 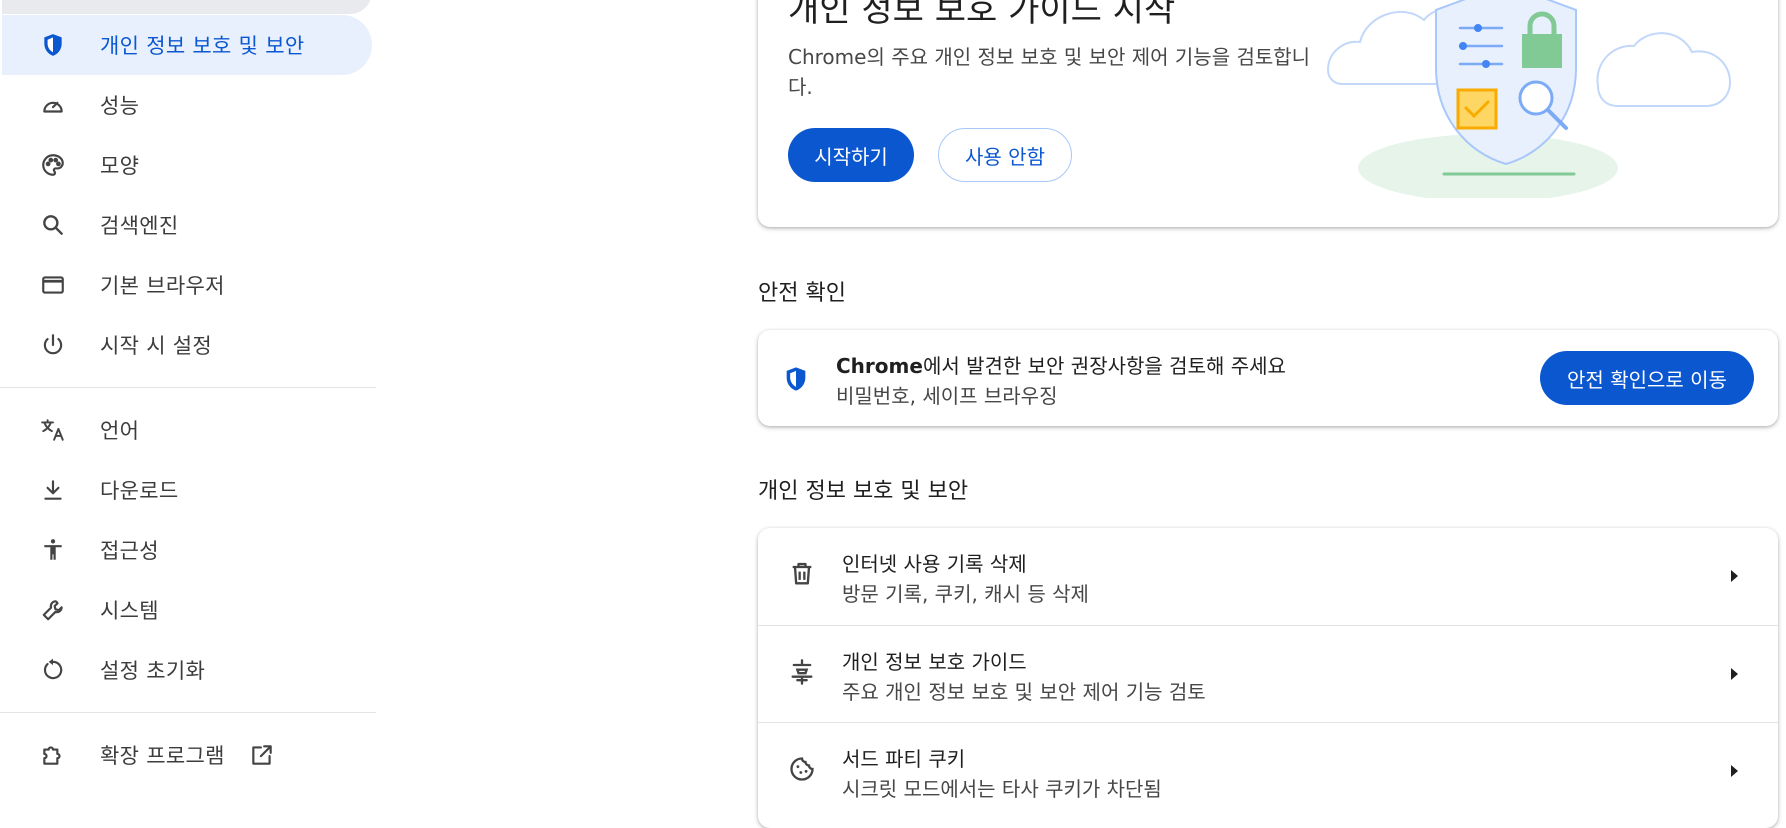 I want to click on safety-check-brand: Chrome, so click(x=879, y=366).